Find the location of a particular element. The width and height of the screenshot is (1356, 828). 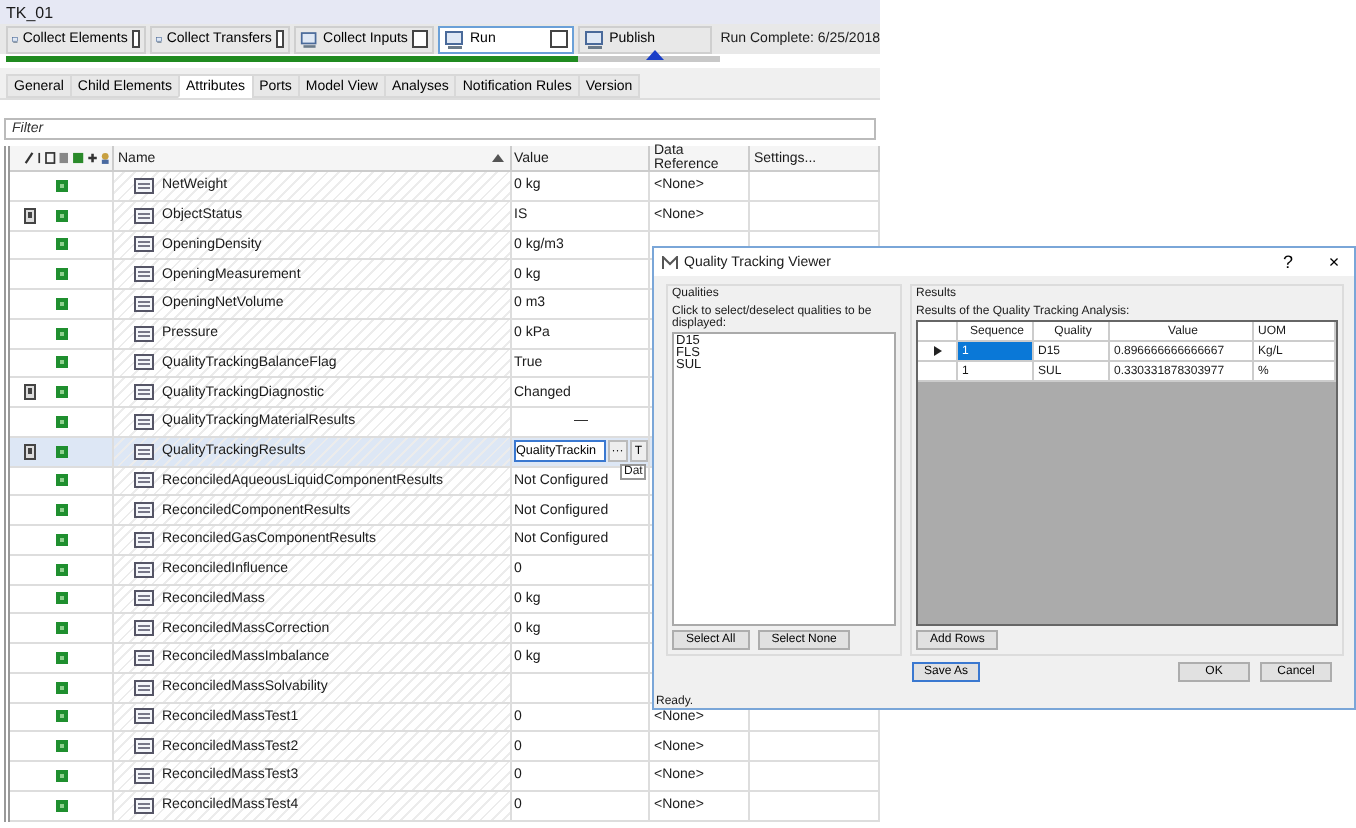

grid-corner is located at coordinates (938, 332).